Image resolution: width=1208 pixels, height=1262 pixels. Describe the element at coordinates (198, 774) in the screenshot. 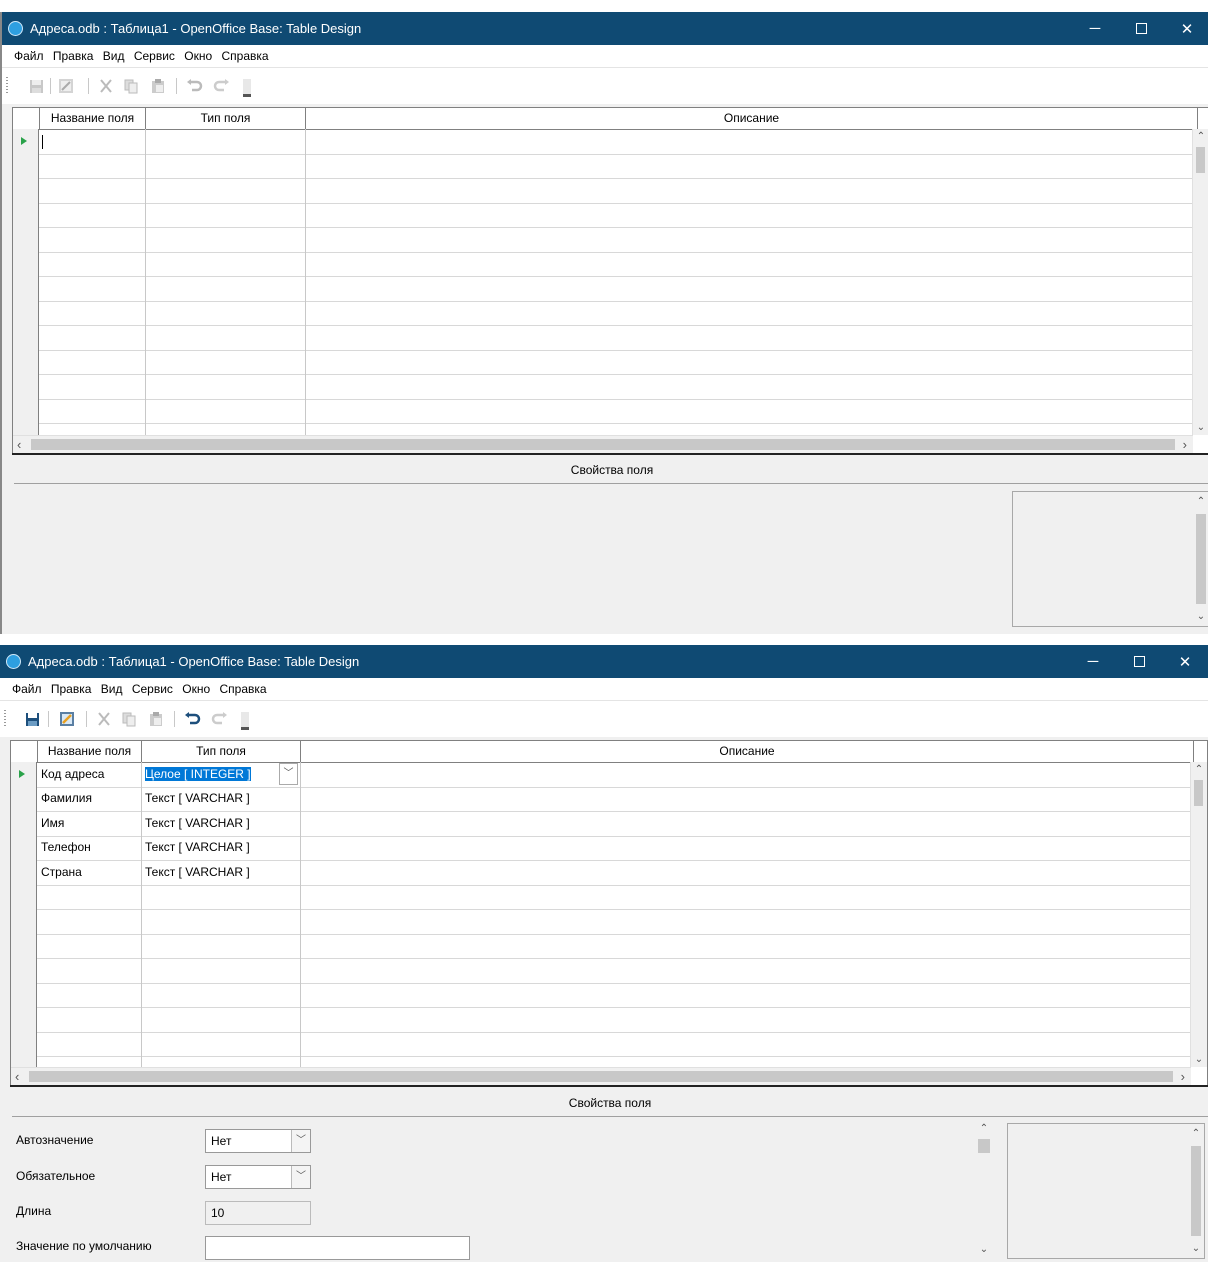

I see `field-type-selected: Целое [ INTEGER ]` at that location.